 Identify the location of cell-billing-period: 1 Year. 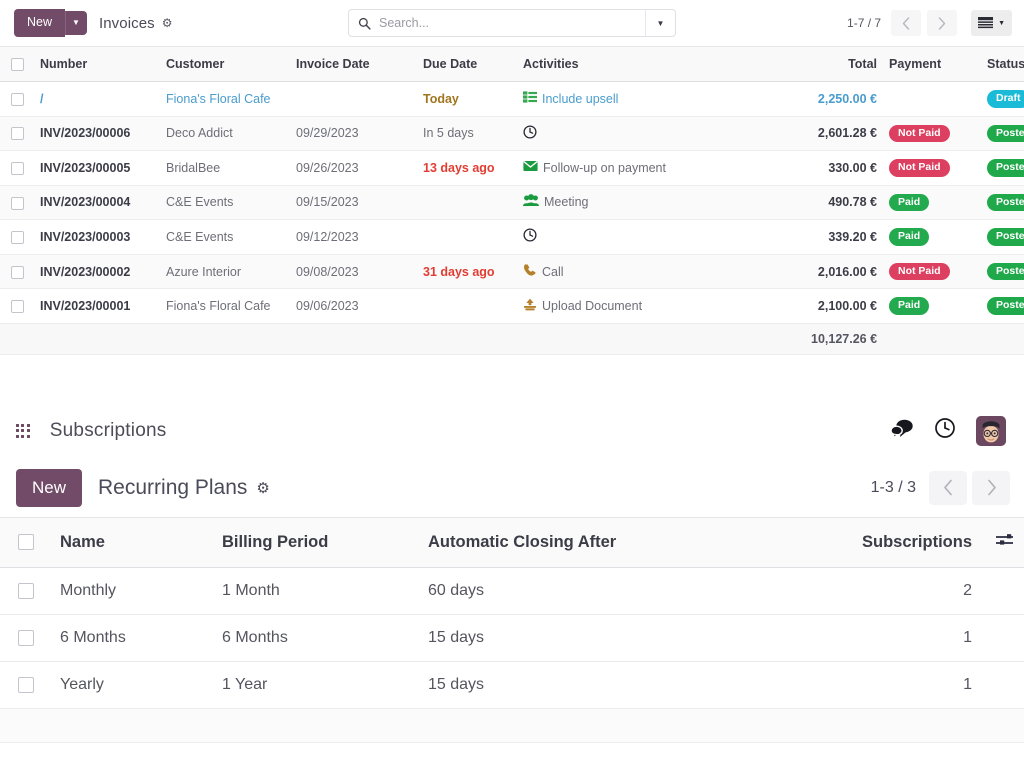
(317, 685).